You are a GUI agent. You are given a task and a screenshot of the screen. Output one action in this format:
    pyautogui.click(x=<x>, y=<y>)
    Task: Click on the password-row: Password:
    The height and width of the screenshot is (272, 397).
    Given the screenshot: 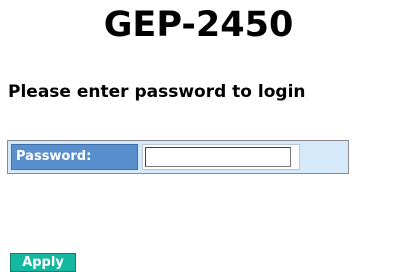 What is the action you would take?
    pyautogui.click(x=178, y=157)
    